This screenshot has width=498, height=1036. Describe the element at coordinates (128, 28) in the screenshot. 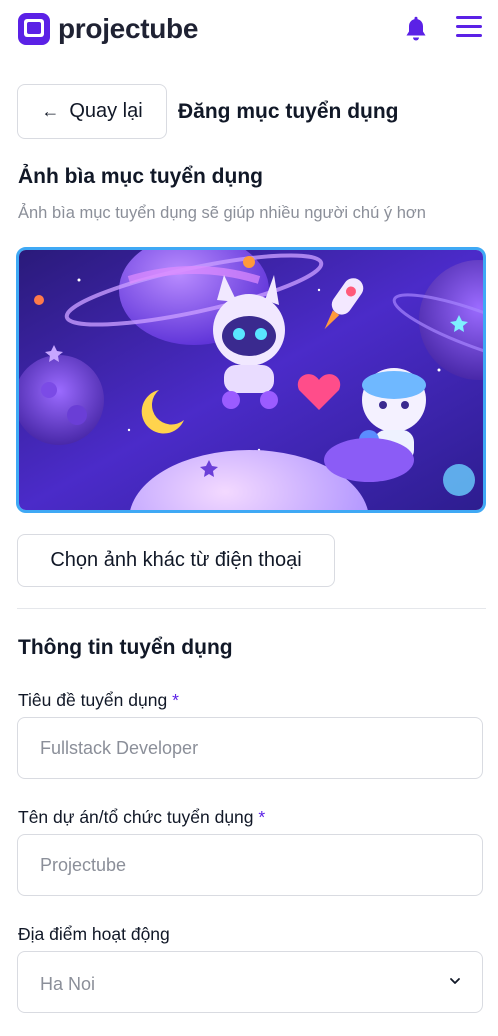

I see `brand-name: projectube` at that location.